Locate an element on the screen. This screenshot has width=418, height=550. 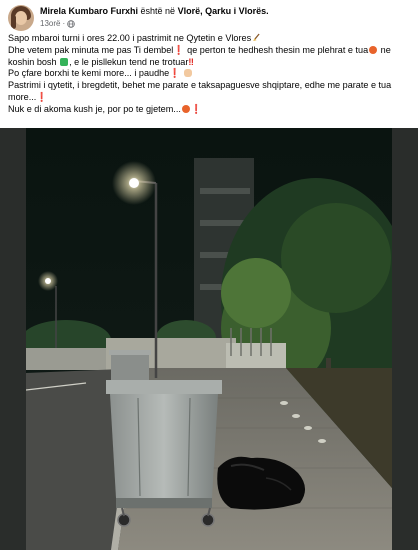
photo-letterbox-left is located at coordinates (13, 339).